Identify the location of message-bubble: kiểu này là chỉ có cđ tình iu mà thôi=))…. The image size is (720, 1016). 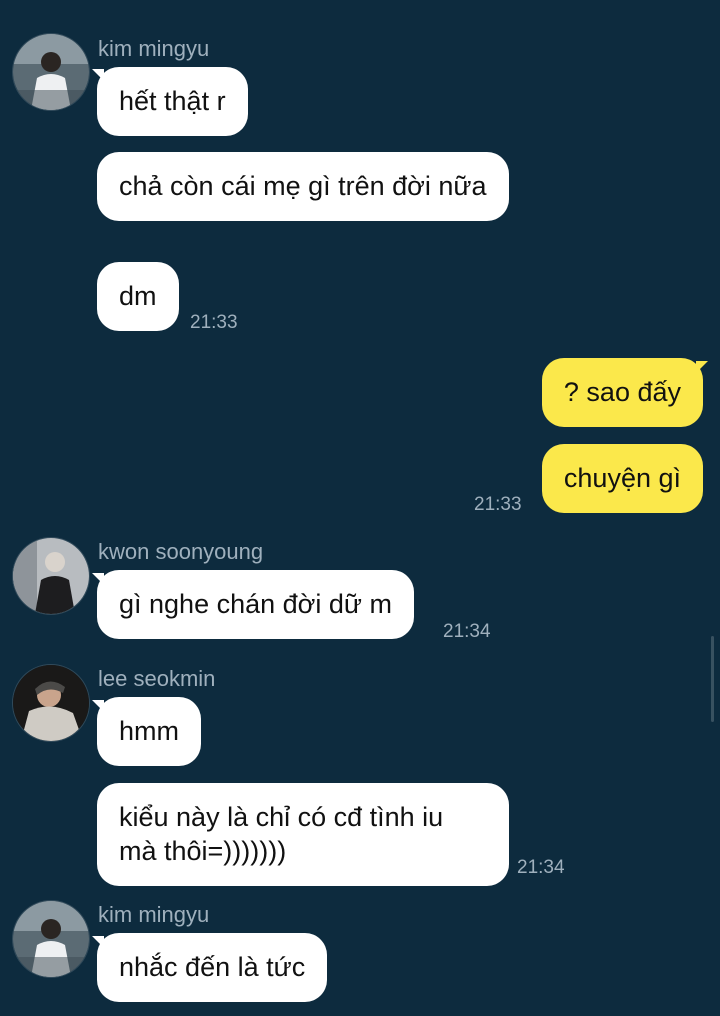
(303, 834).